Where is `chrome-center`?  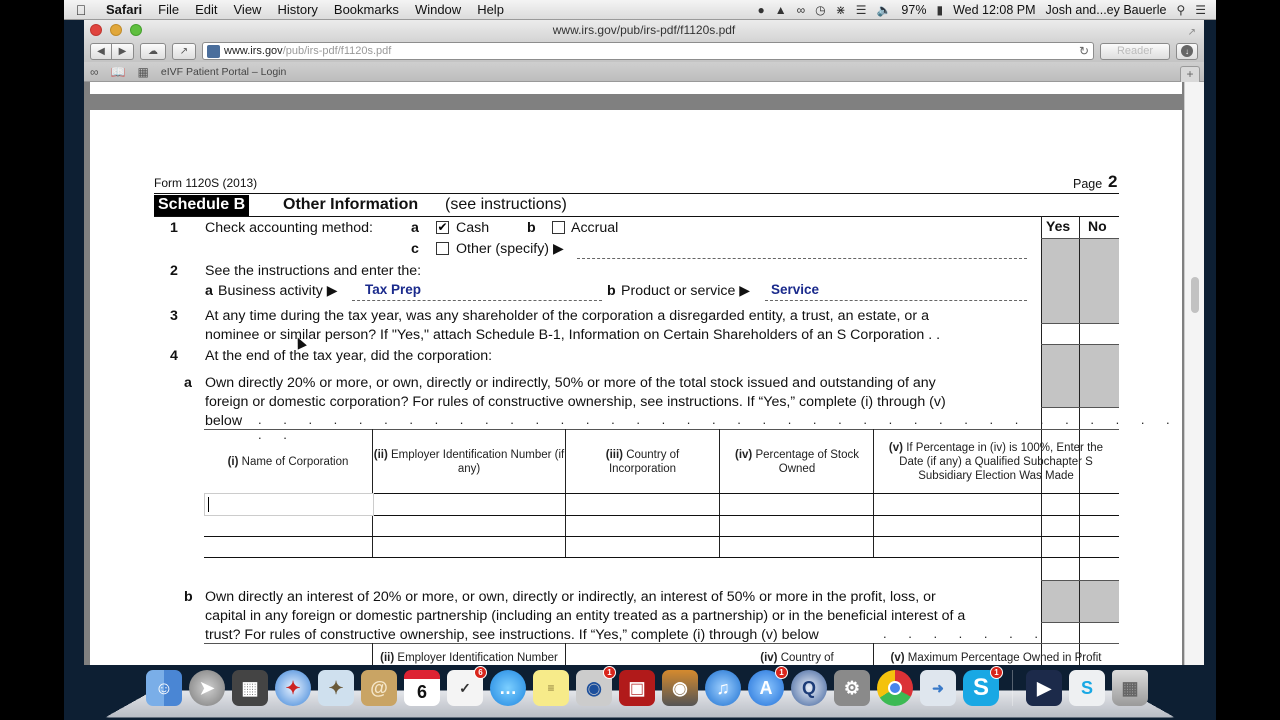
chrome-center is located at coordinates (895, 688).